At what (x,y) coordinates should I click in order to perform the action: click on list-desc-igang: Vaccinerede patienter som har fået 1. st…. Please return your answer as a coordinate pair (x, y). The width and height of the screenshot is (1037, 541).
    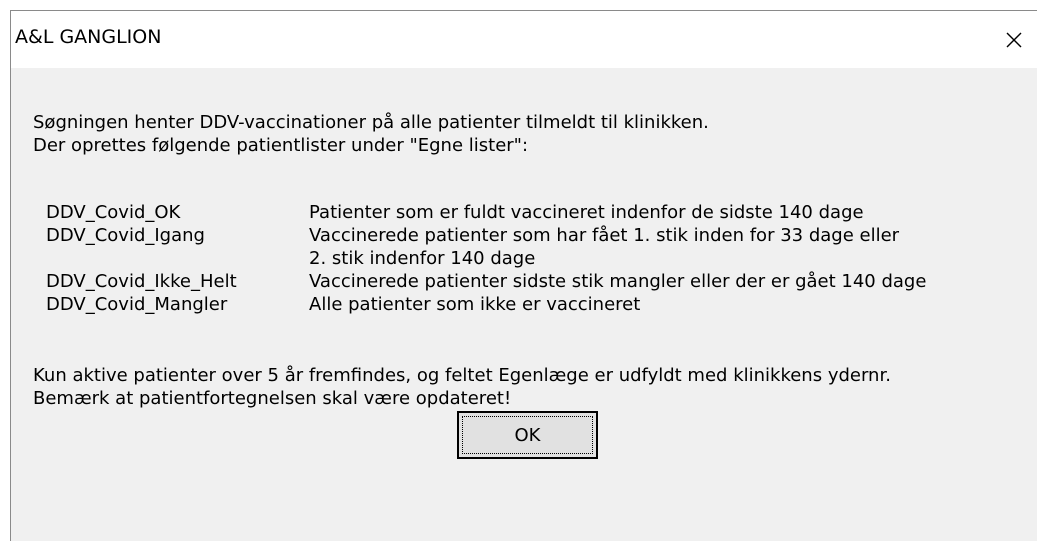
    Looking at the image, I should click on (604, 235).